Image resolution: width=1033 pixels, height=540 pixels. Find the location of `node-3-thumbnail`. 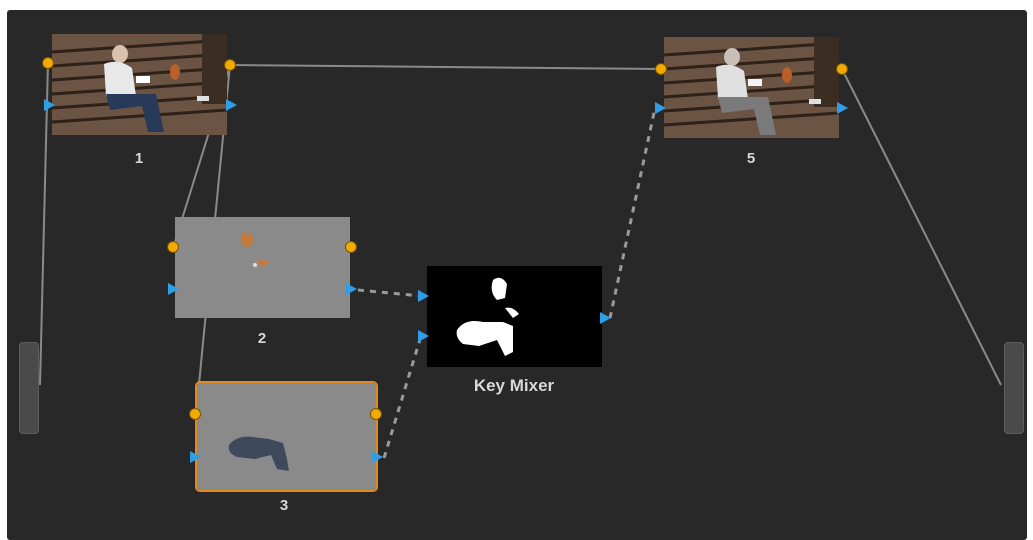

node-3-thumbnail is located at coordinates (286, 436).